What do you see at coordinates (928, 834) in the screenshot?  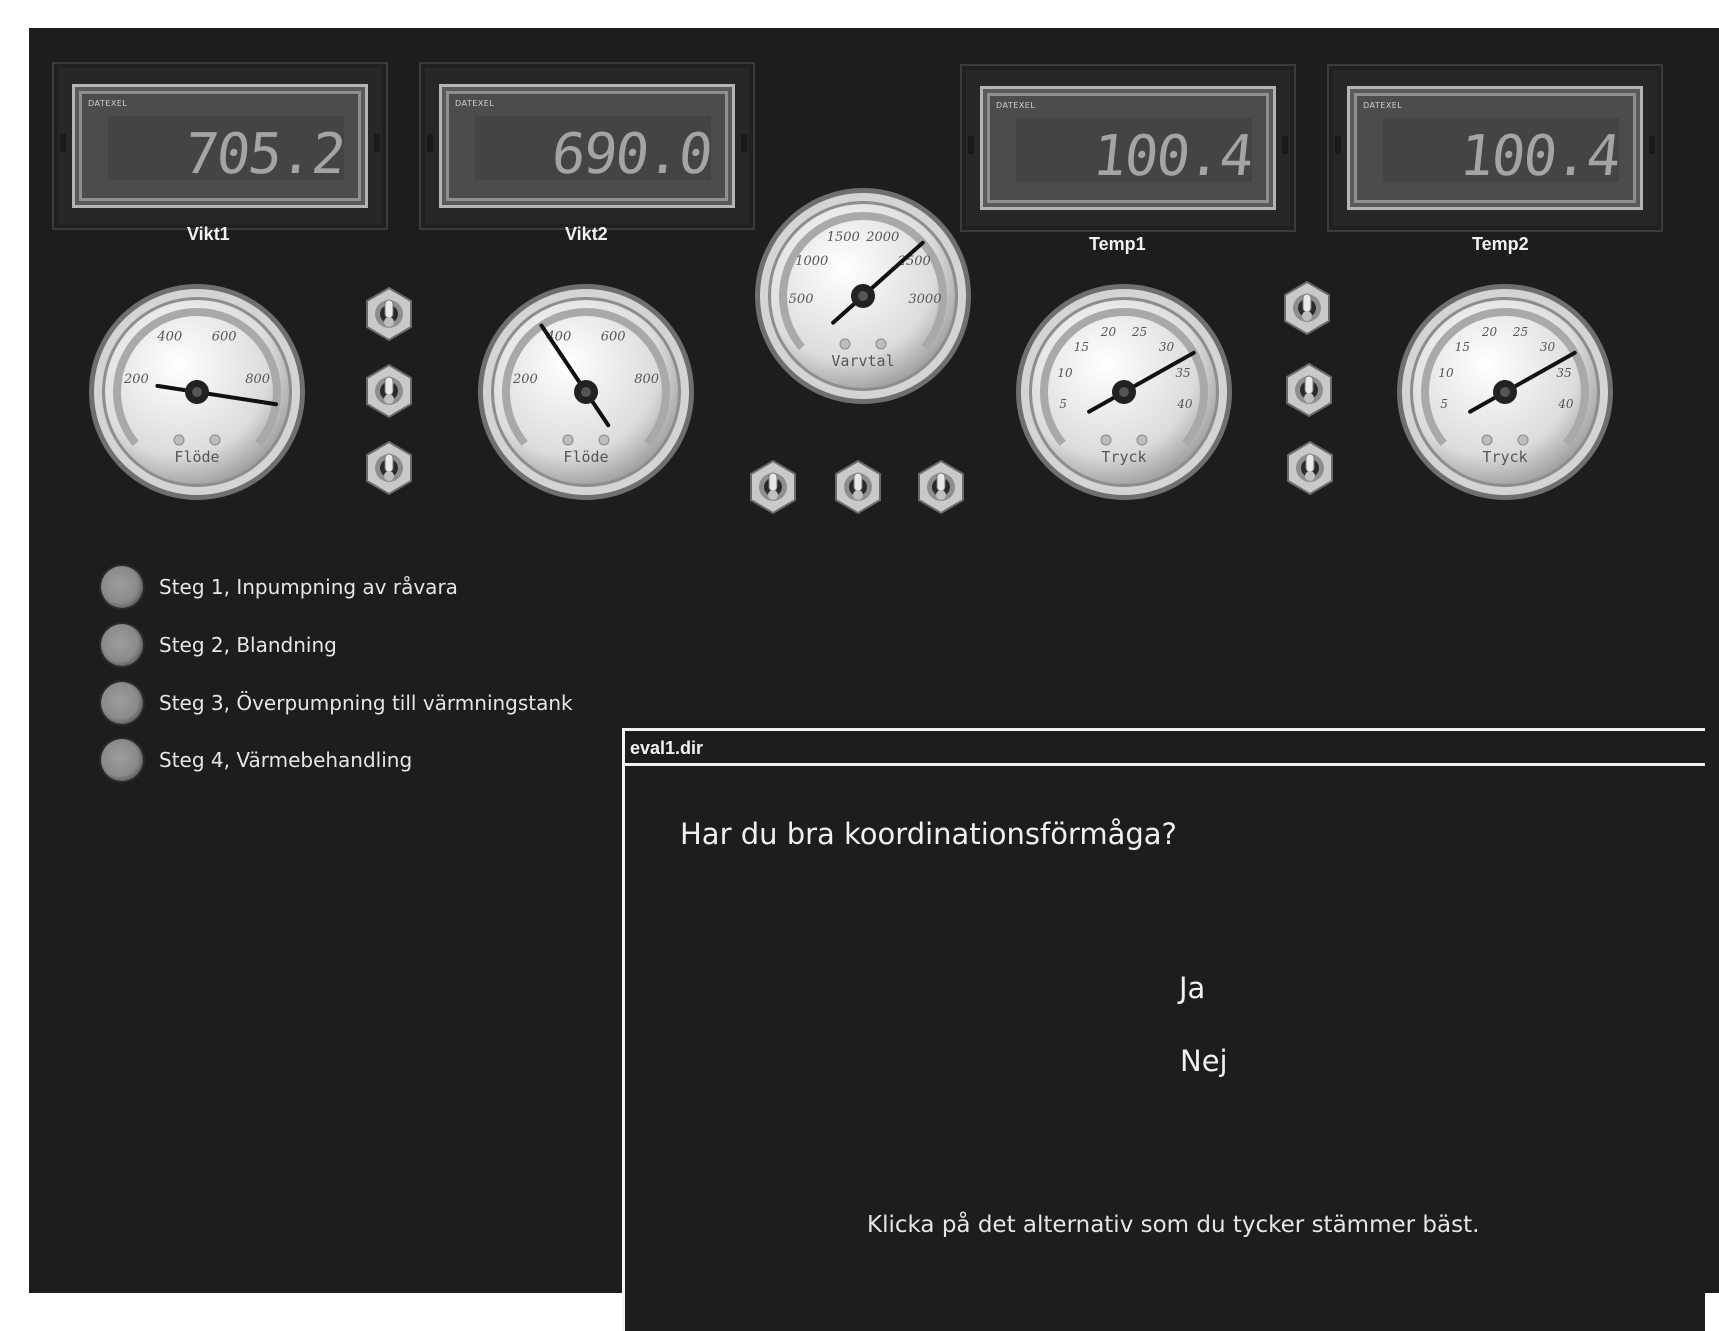 I see `question-text: Har du bra koordinationsförmåga?` at bounding box center [928, 834].